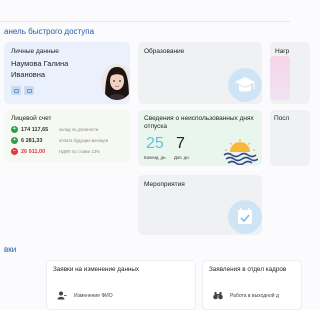 This screenshot has height=310, width=320. I want to click on account-value: 6 281,33, so click(32, 140).